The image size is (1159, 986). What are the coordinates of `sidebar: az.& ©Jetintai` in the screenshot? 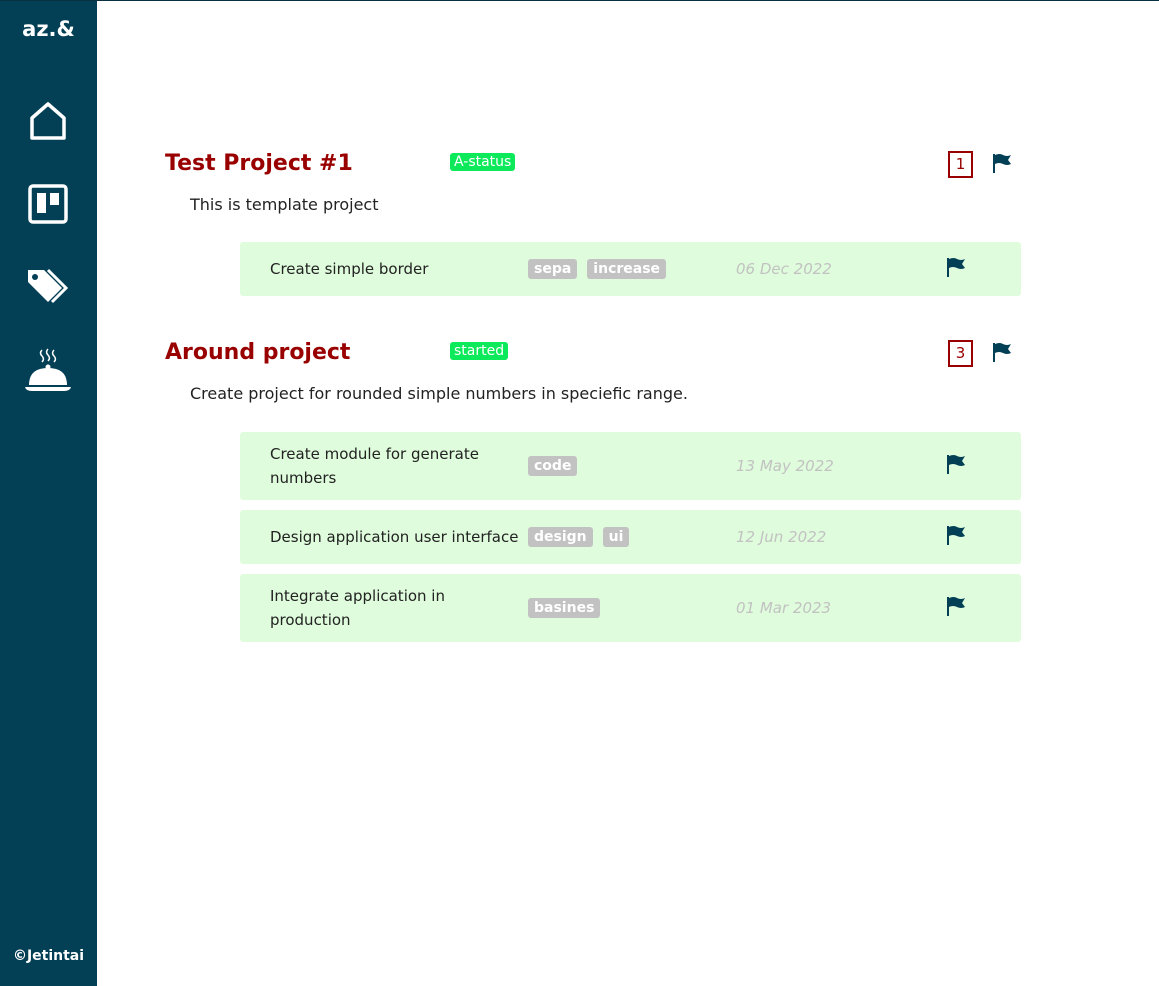 It's located at (48, 493).